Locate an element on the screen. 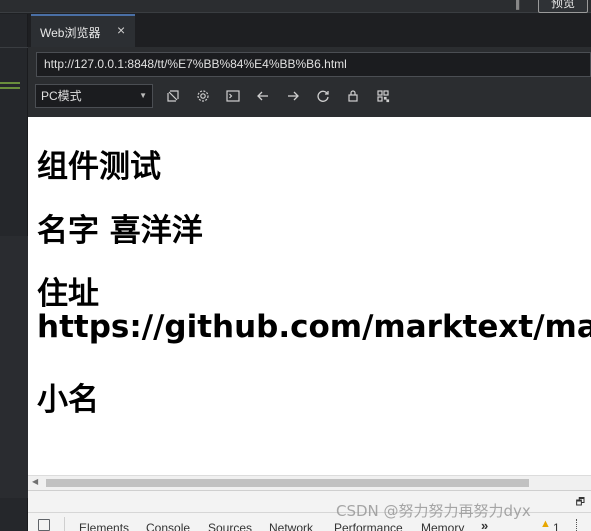  scrollbar-thumb is located at coordinates (287, 483).